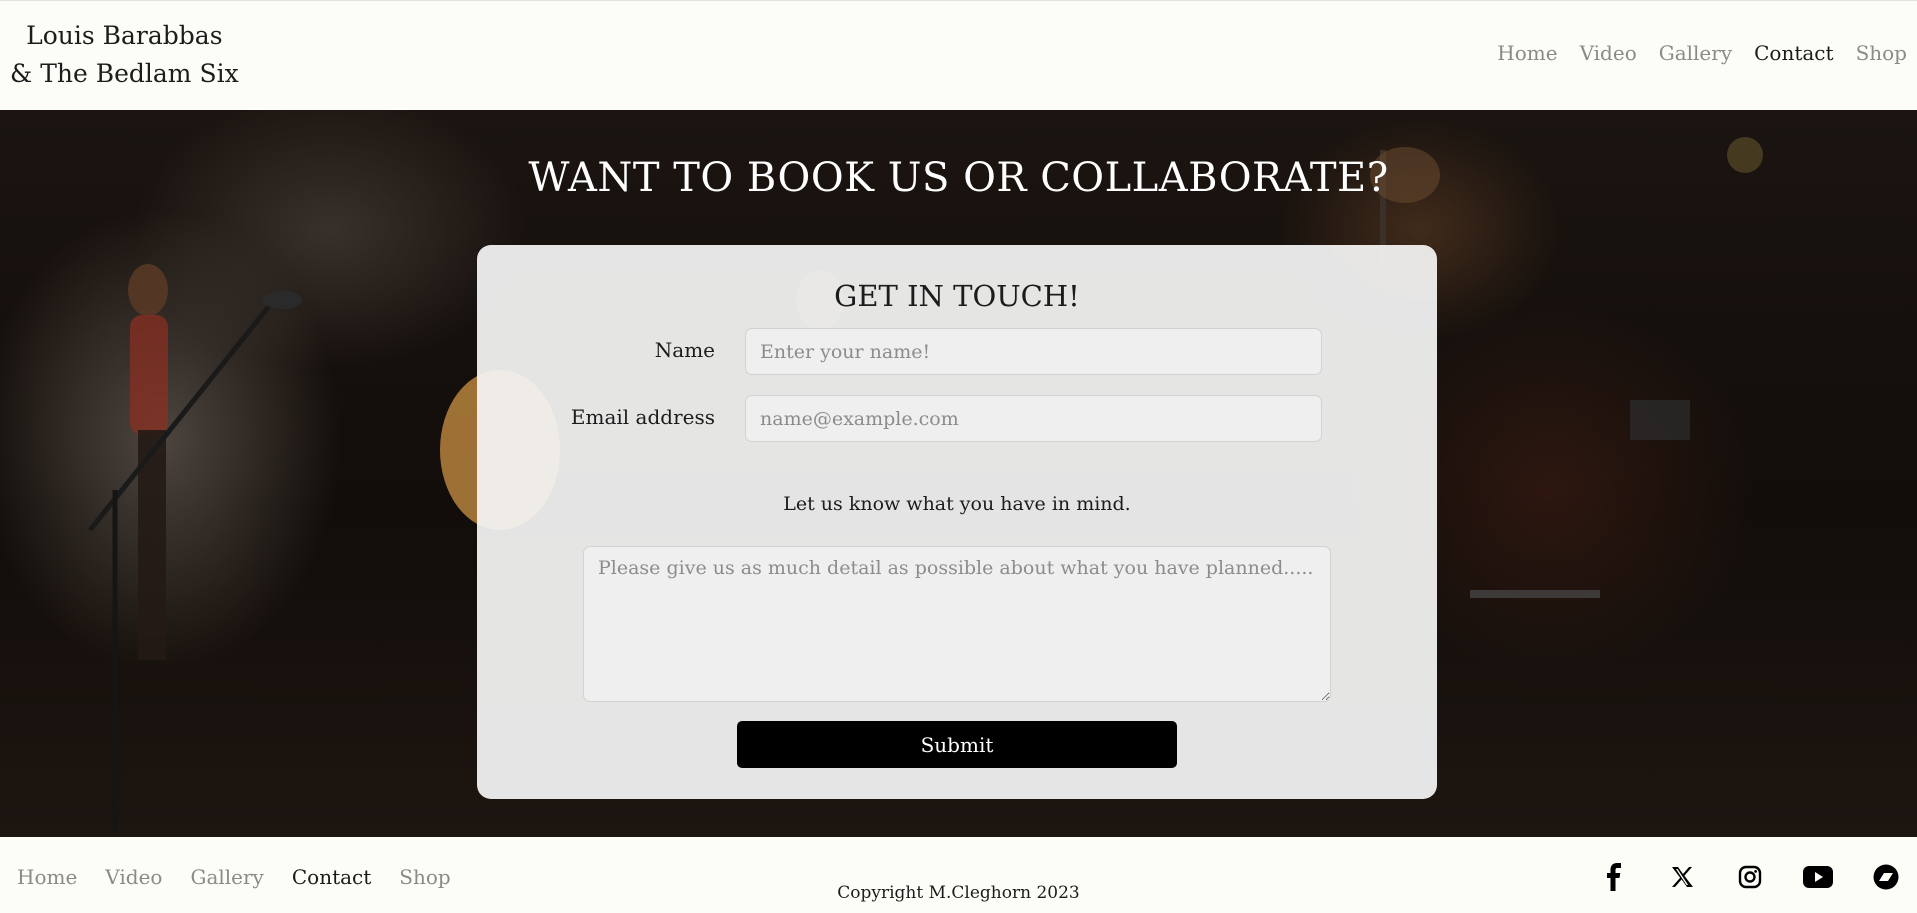 The width and height of the screenshot is (1917, 913). What do you see at coordinates (684, 350) in the screenshot?
I see `name-label: Name` at bounding box center [684, 350].